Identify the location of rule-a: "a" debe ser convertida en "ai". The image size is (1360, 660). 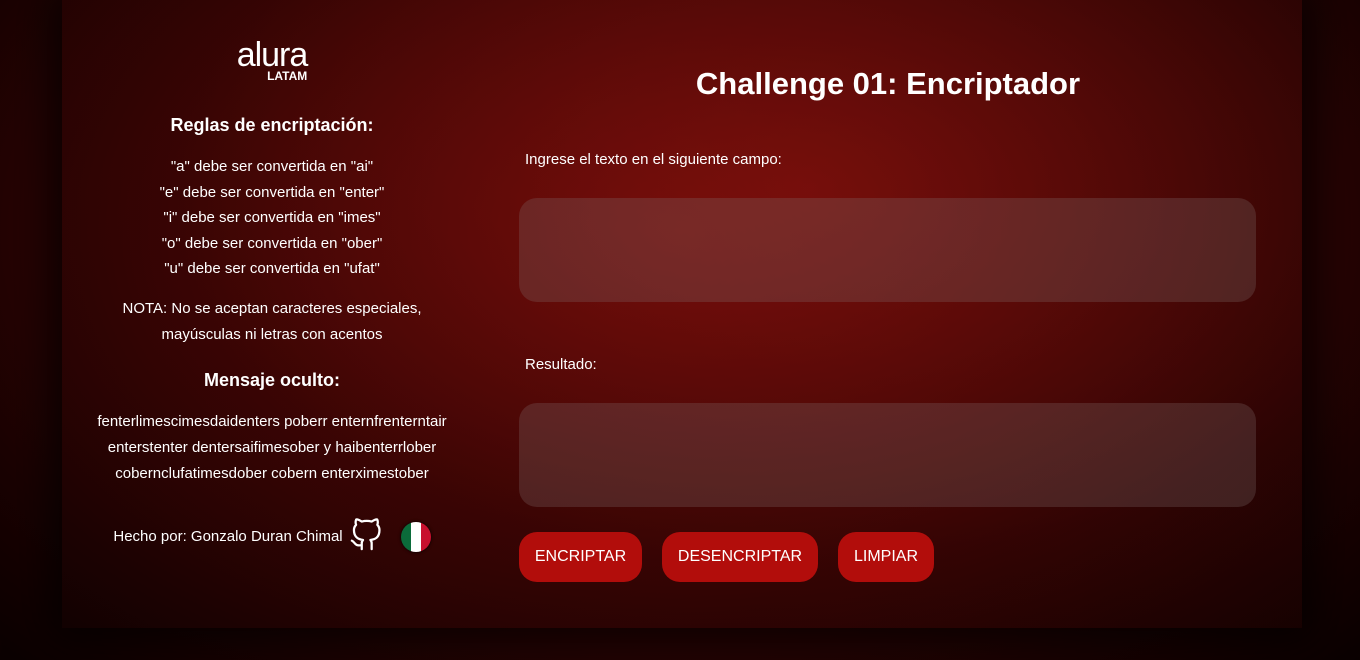
(272, 166).